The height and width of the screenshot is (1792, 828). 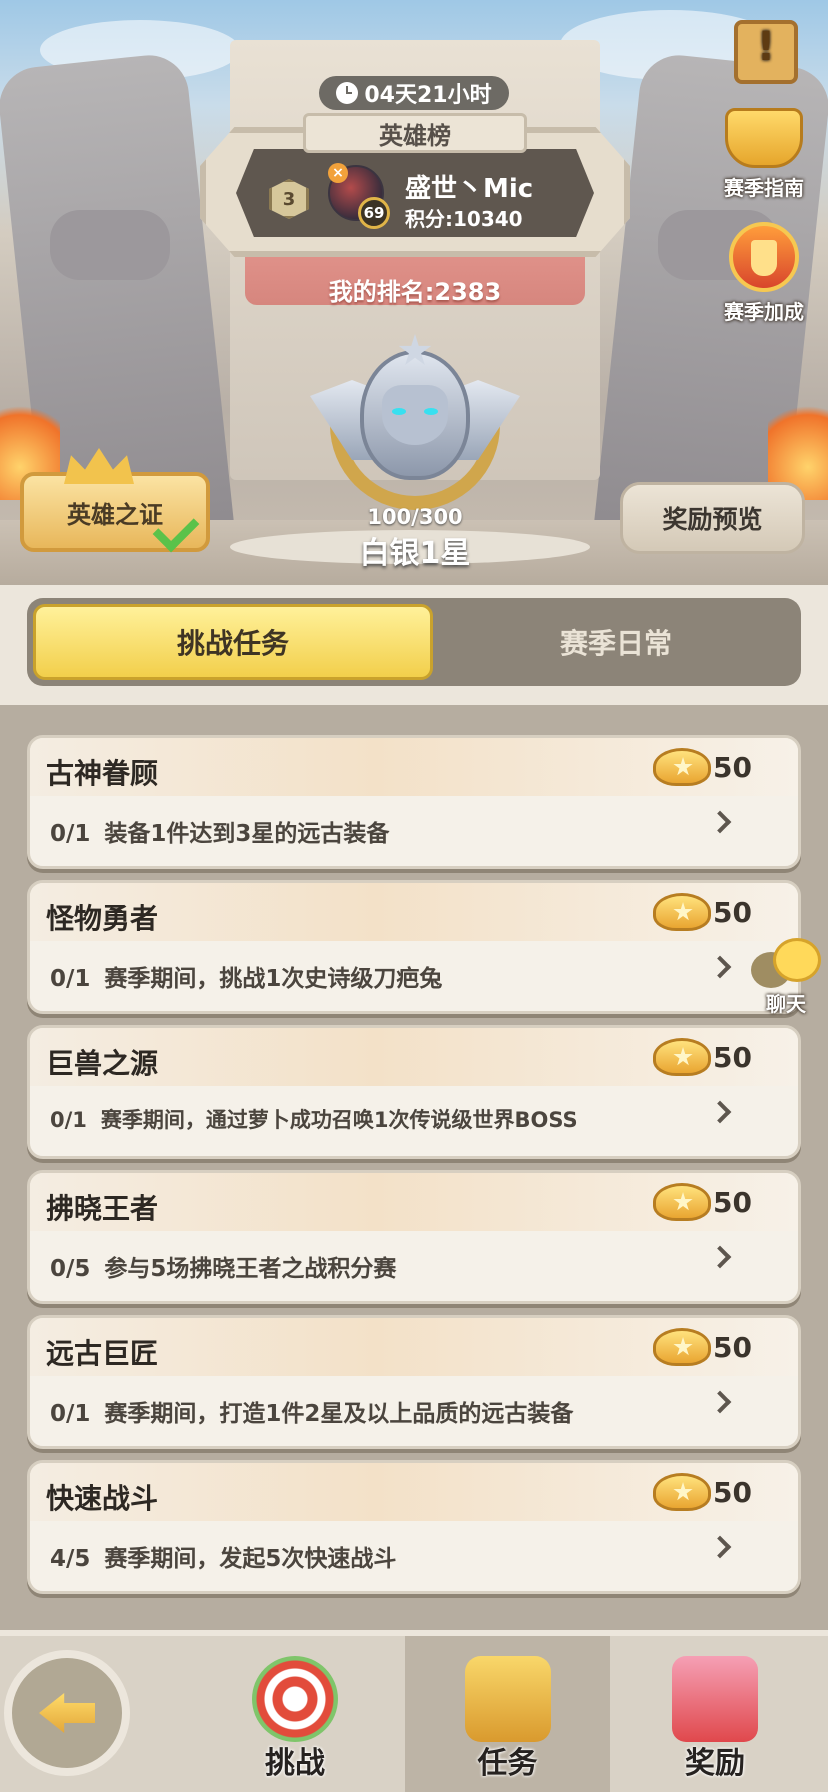 What do you see at coordinates (273, 979) in the screenshot?
I see `task-desc-text: 赛季期间，挑战1次史诗级刀疤兔` at bounding box center [273, 979].